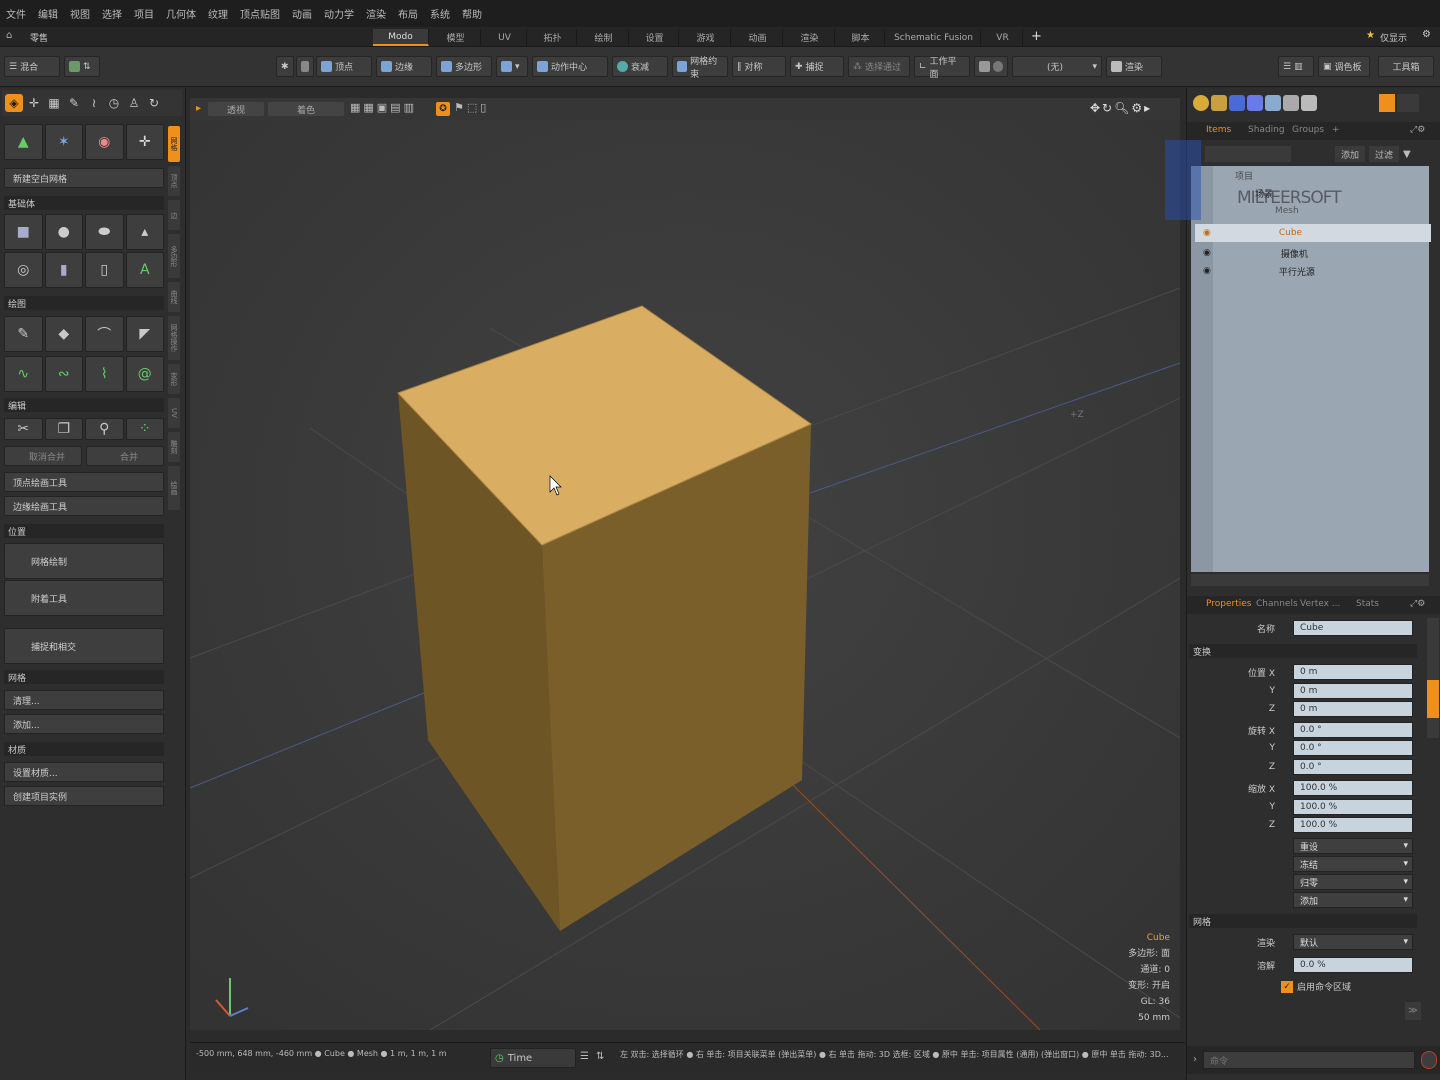  What do you see at coordinates (1353, 709) in the screenshot?
I see `position-z-field: 0 m` at bounding box center [1353, 709].